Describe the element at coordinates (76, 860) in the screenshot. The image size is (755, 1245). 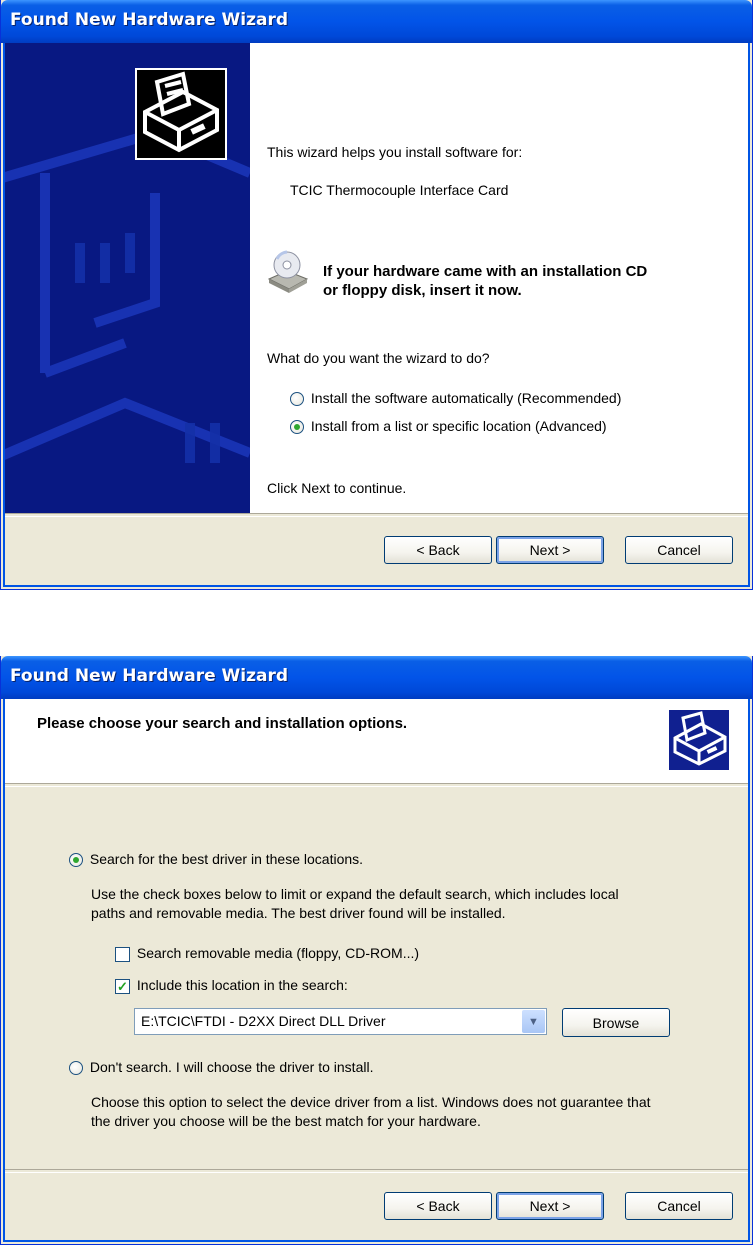
I see `radio-search` at that location.